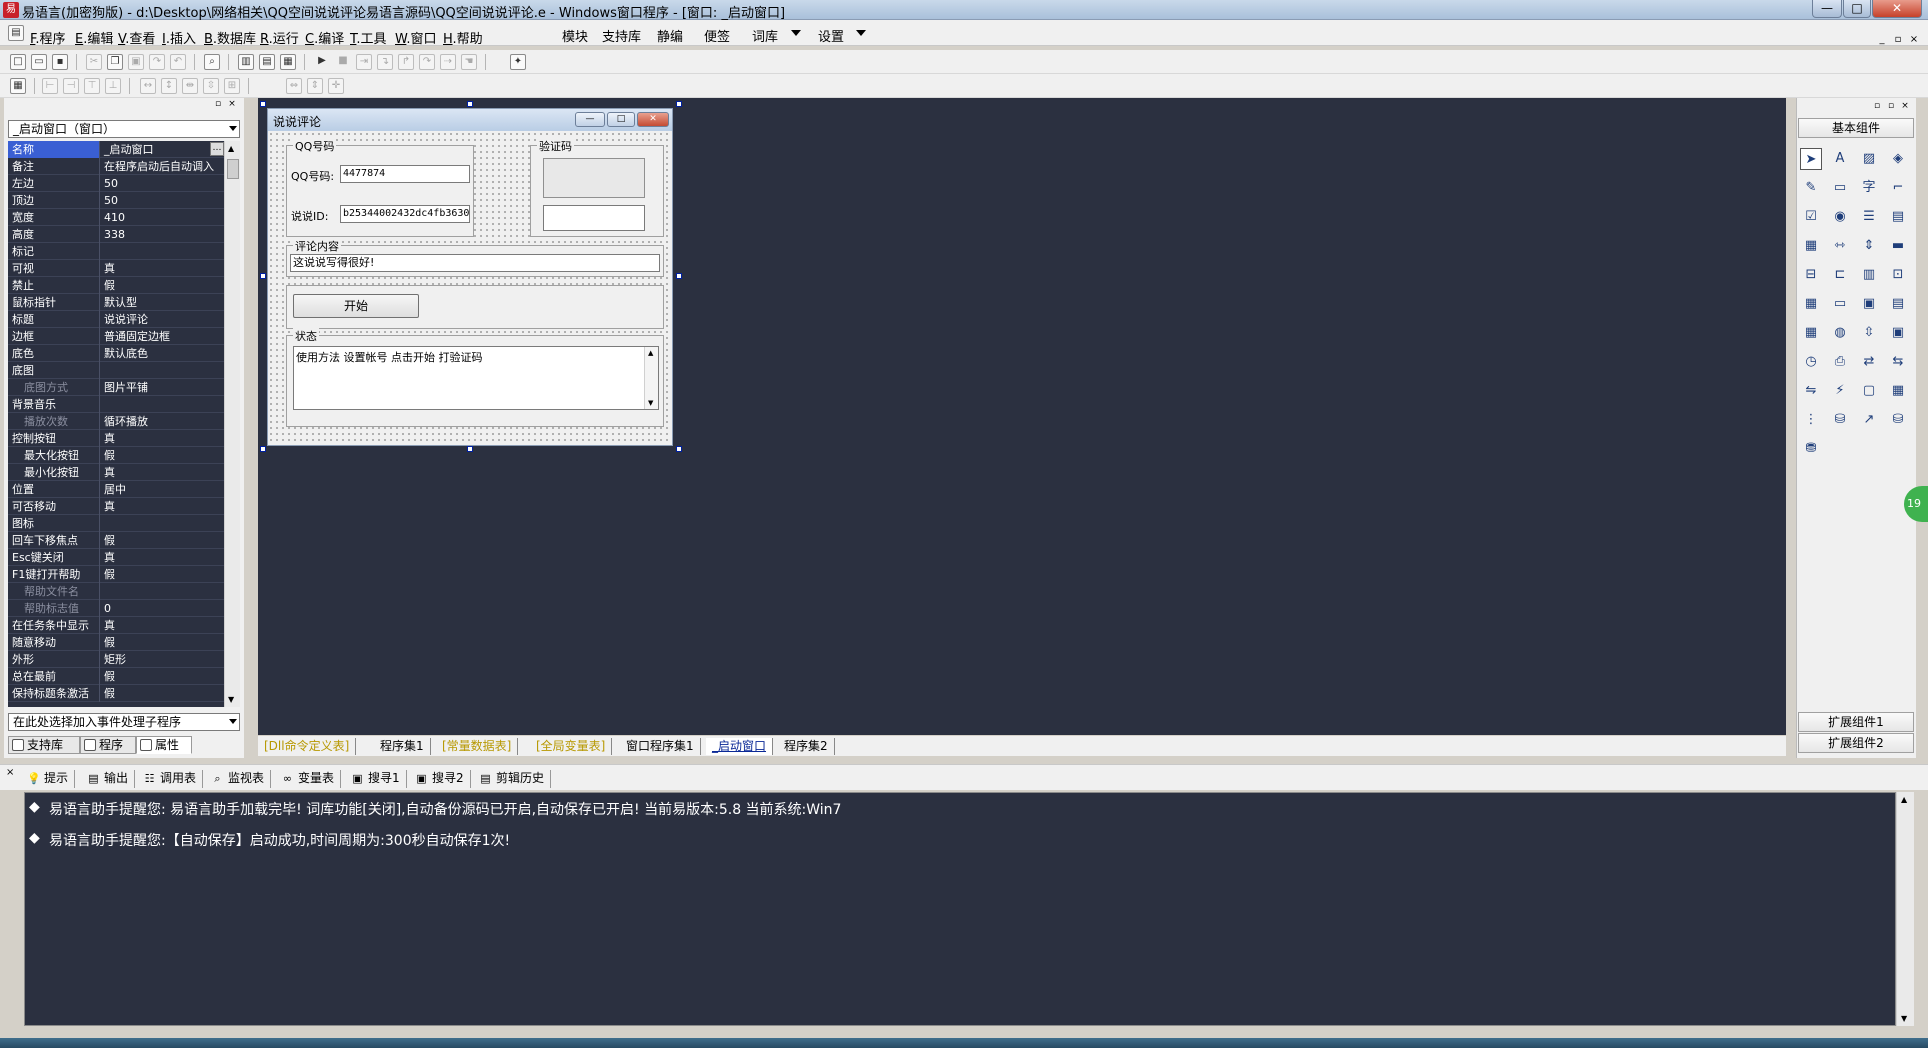 The height and width of the screenshot is (1048, 1928). Describe the element at coordinates (405, 174) in the screenshot. I see `qq-input: 4477874` at that location.